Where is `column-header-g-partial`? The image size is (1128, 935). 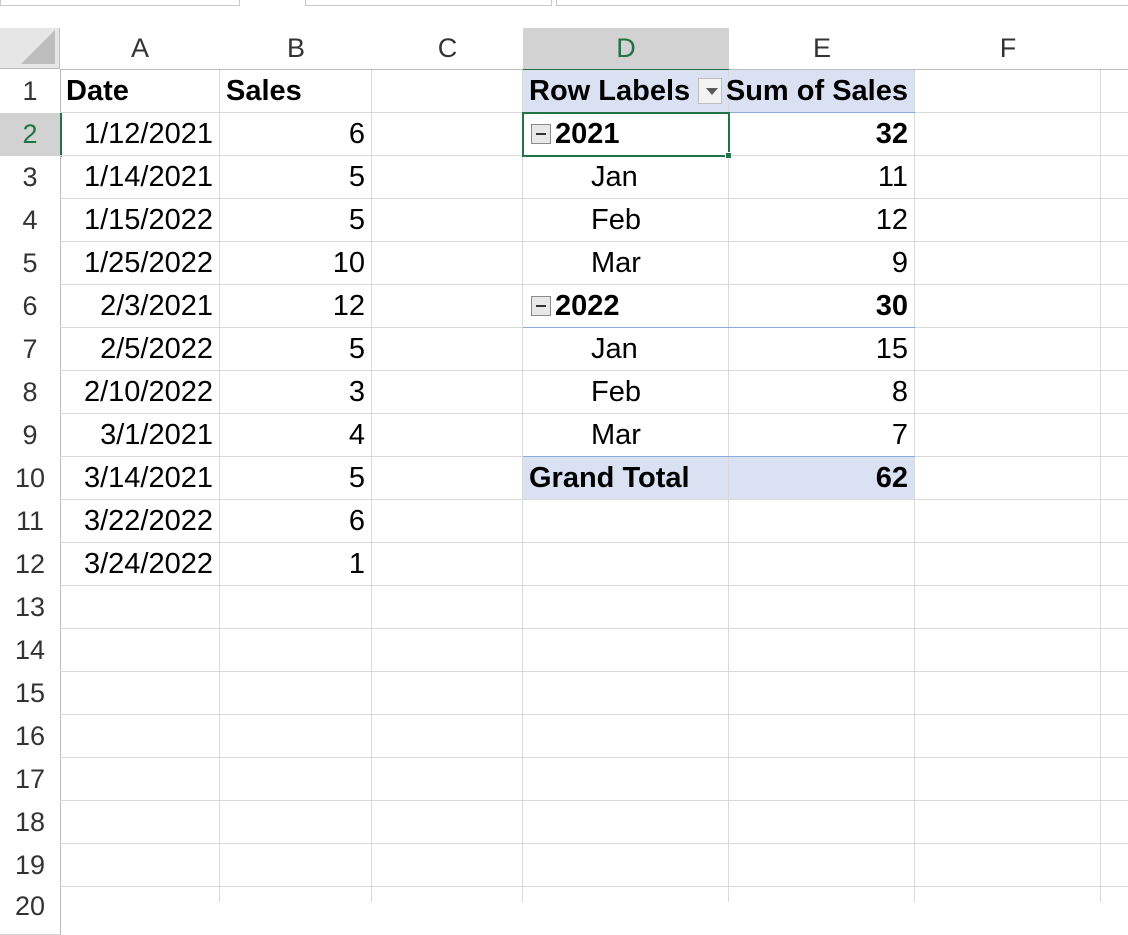
column-header-g-partial is located at coordinates (1114, 49).